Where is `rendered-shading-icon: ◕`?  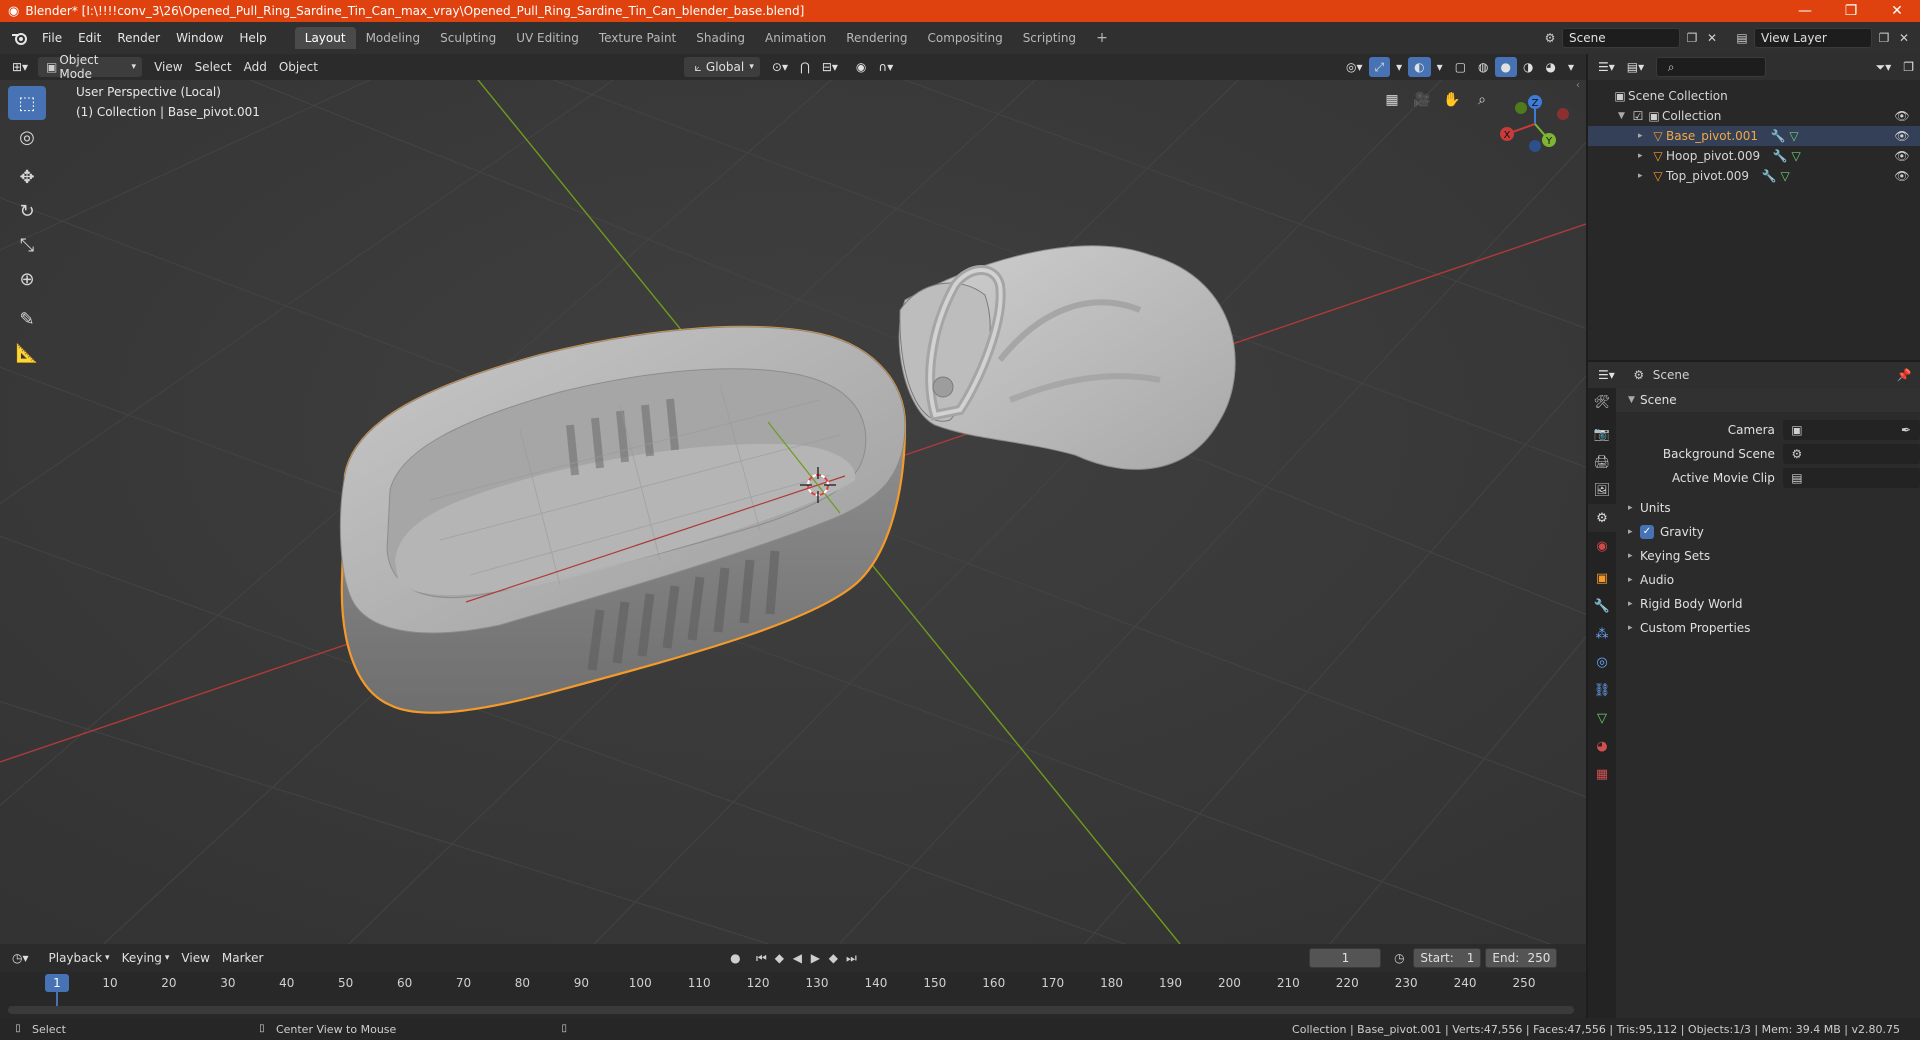 rendered-shading-icon: ◕ is located at coordinates (1550, 67).